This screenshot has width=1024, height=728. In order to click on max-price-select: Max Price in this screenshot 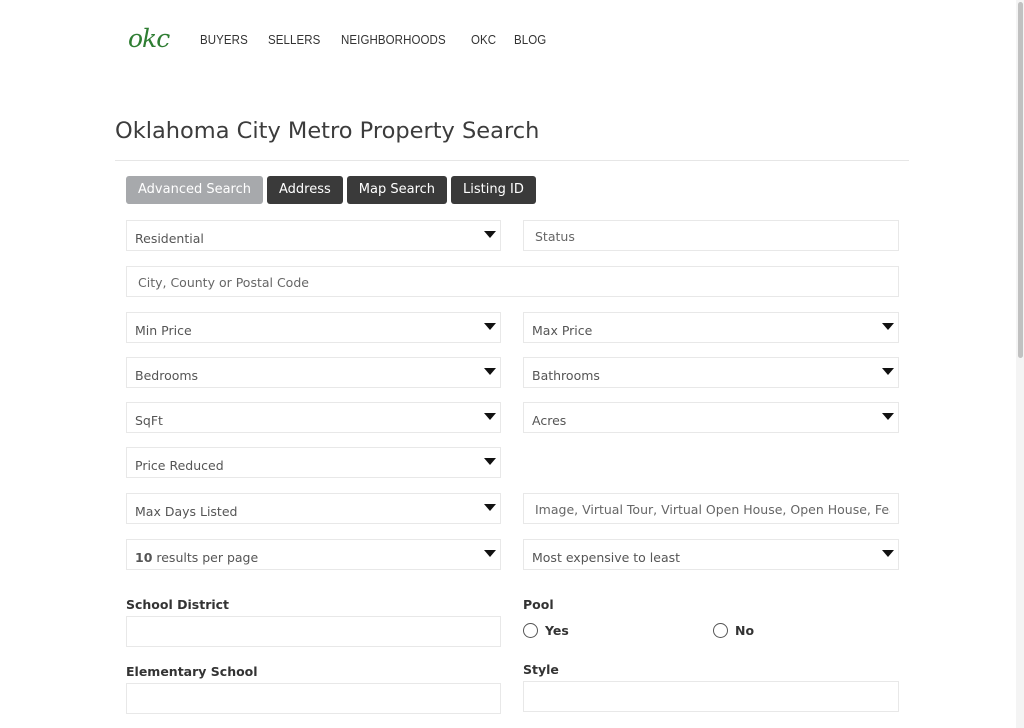, I will do `click(711, 327)`.